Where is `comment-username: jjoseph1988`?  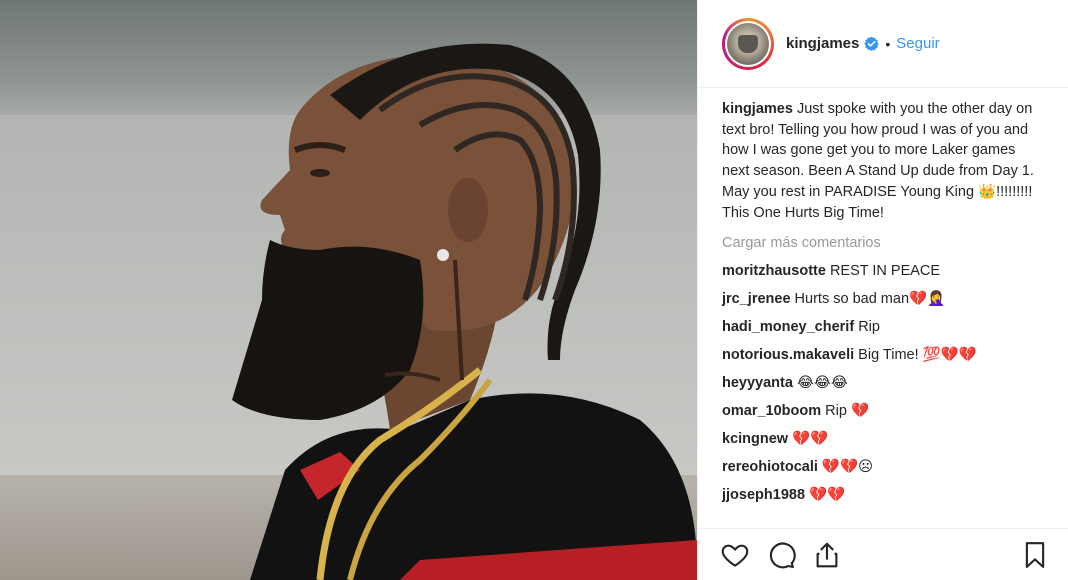 comment-username: jjoseph1988 is located at coordinates (763, 495).